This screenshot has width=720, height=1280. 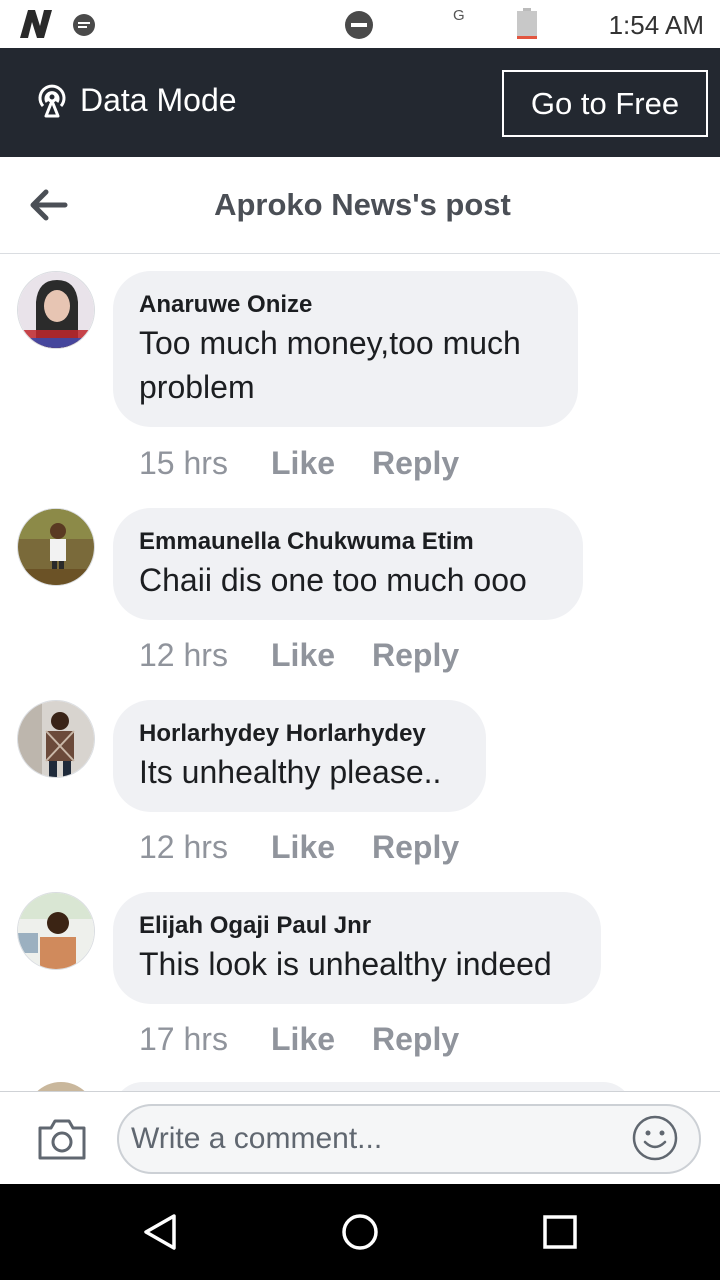 What do you see at coordinates (345, 964) in the screenshot?
I see `comment-text: This look is unhealthy indeed` at bounding box center [345, 964].